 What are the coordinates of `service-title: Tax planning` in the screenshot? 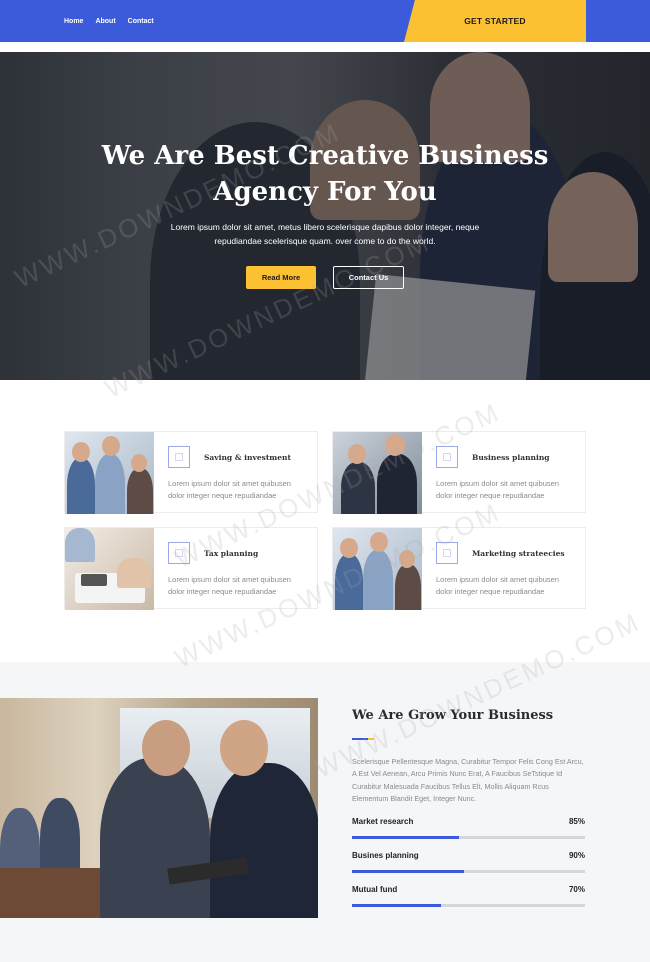 It's located at (231, 553).